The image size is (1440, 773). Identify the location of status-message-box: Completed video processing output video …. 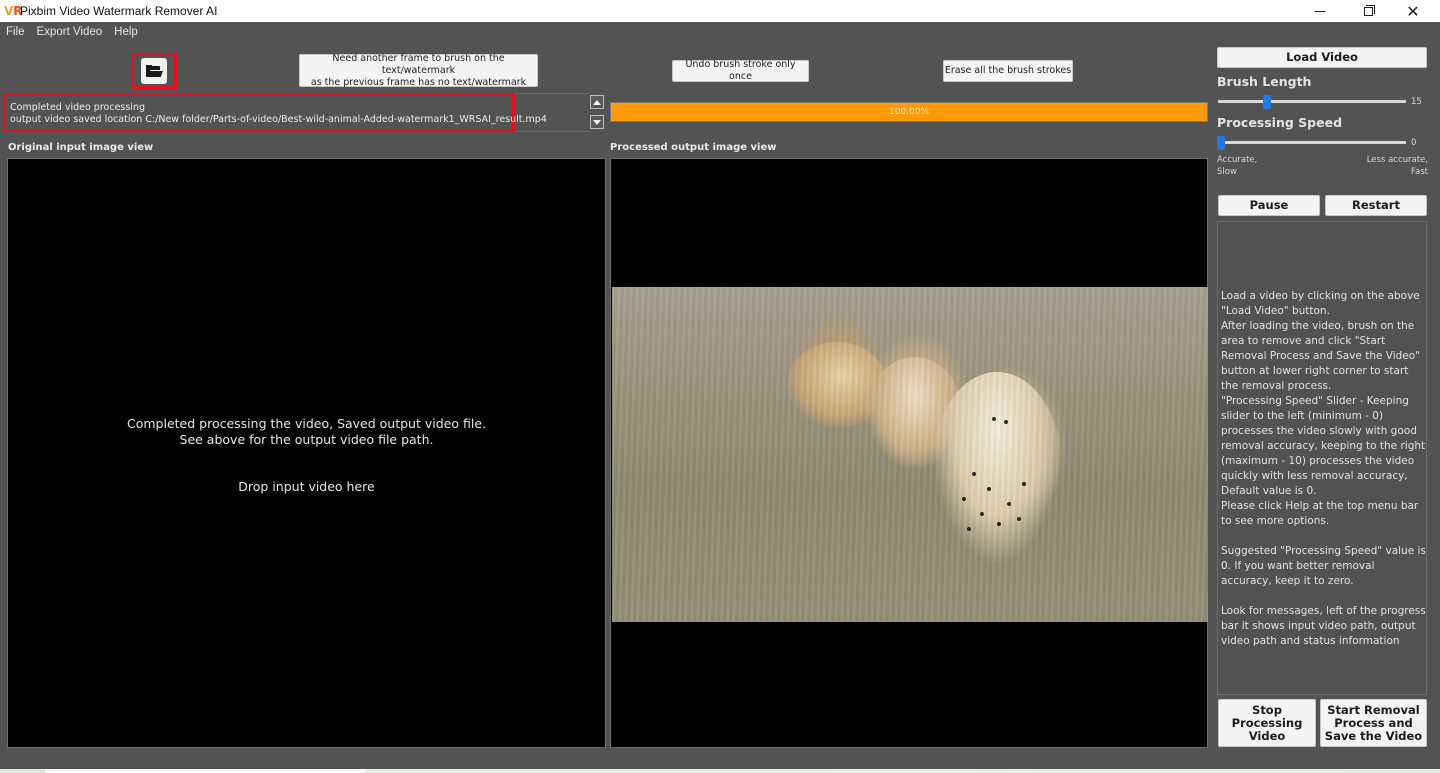
(275, 112).